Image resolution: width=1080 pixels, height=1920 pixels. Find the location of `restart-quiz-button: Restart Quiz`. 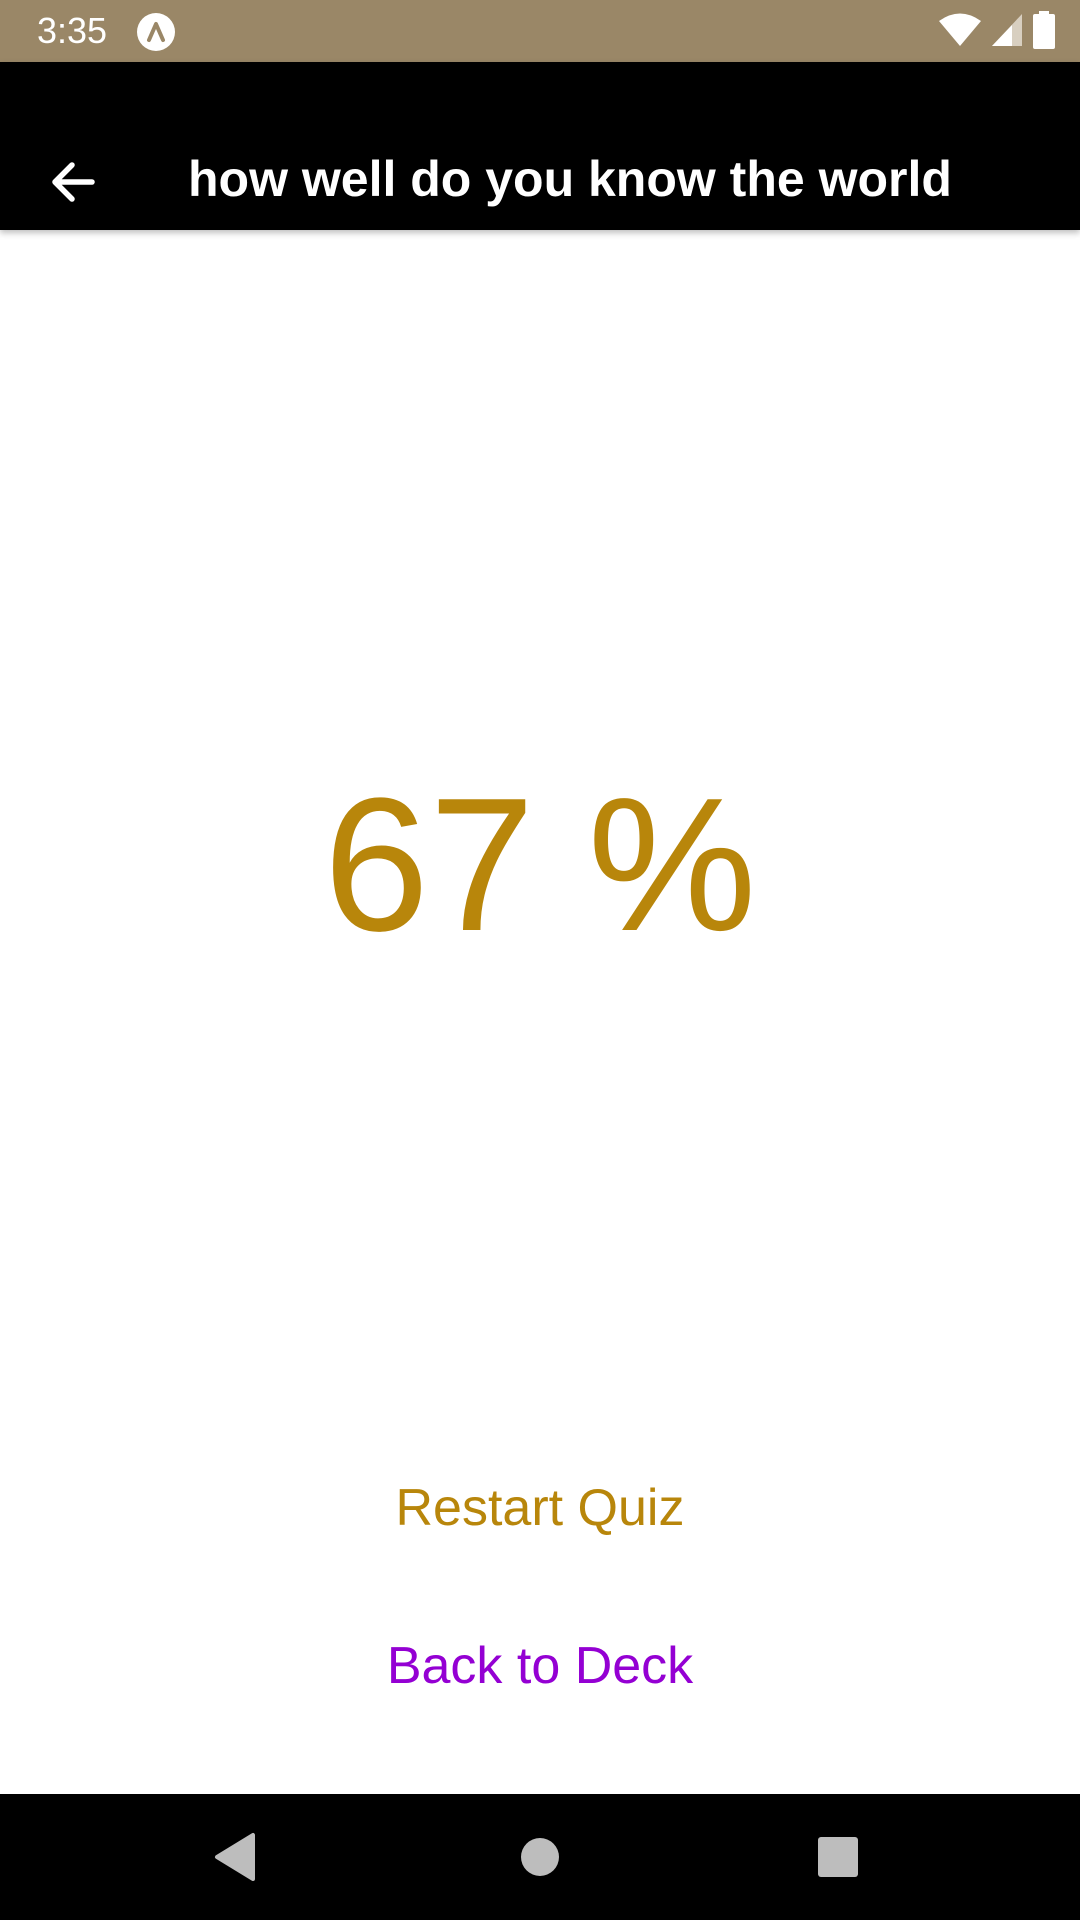

restart-quiz-button: Restart Quiz is located at coordinates (540, 1508).